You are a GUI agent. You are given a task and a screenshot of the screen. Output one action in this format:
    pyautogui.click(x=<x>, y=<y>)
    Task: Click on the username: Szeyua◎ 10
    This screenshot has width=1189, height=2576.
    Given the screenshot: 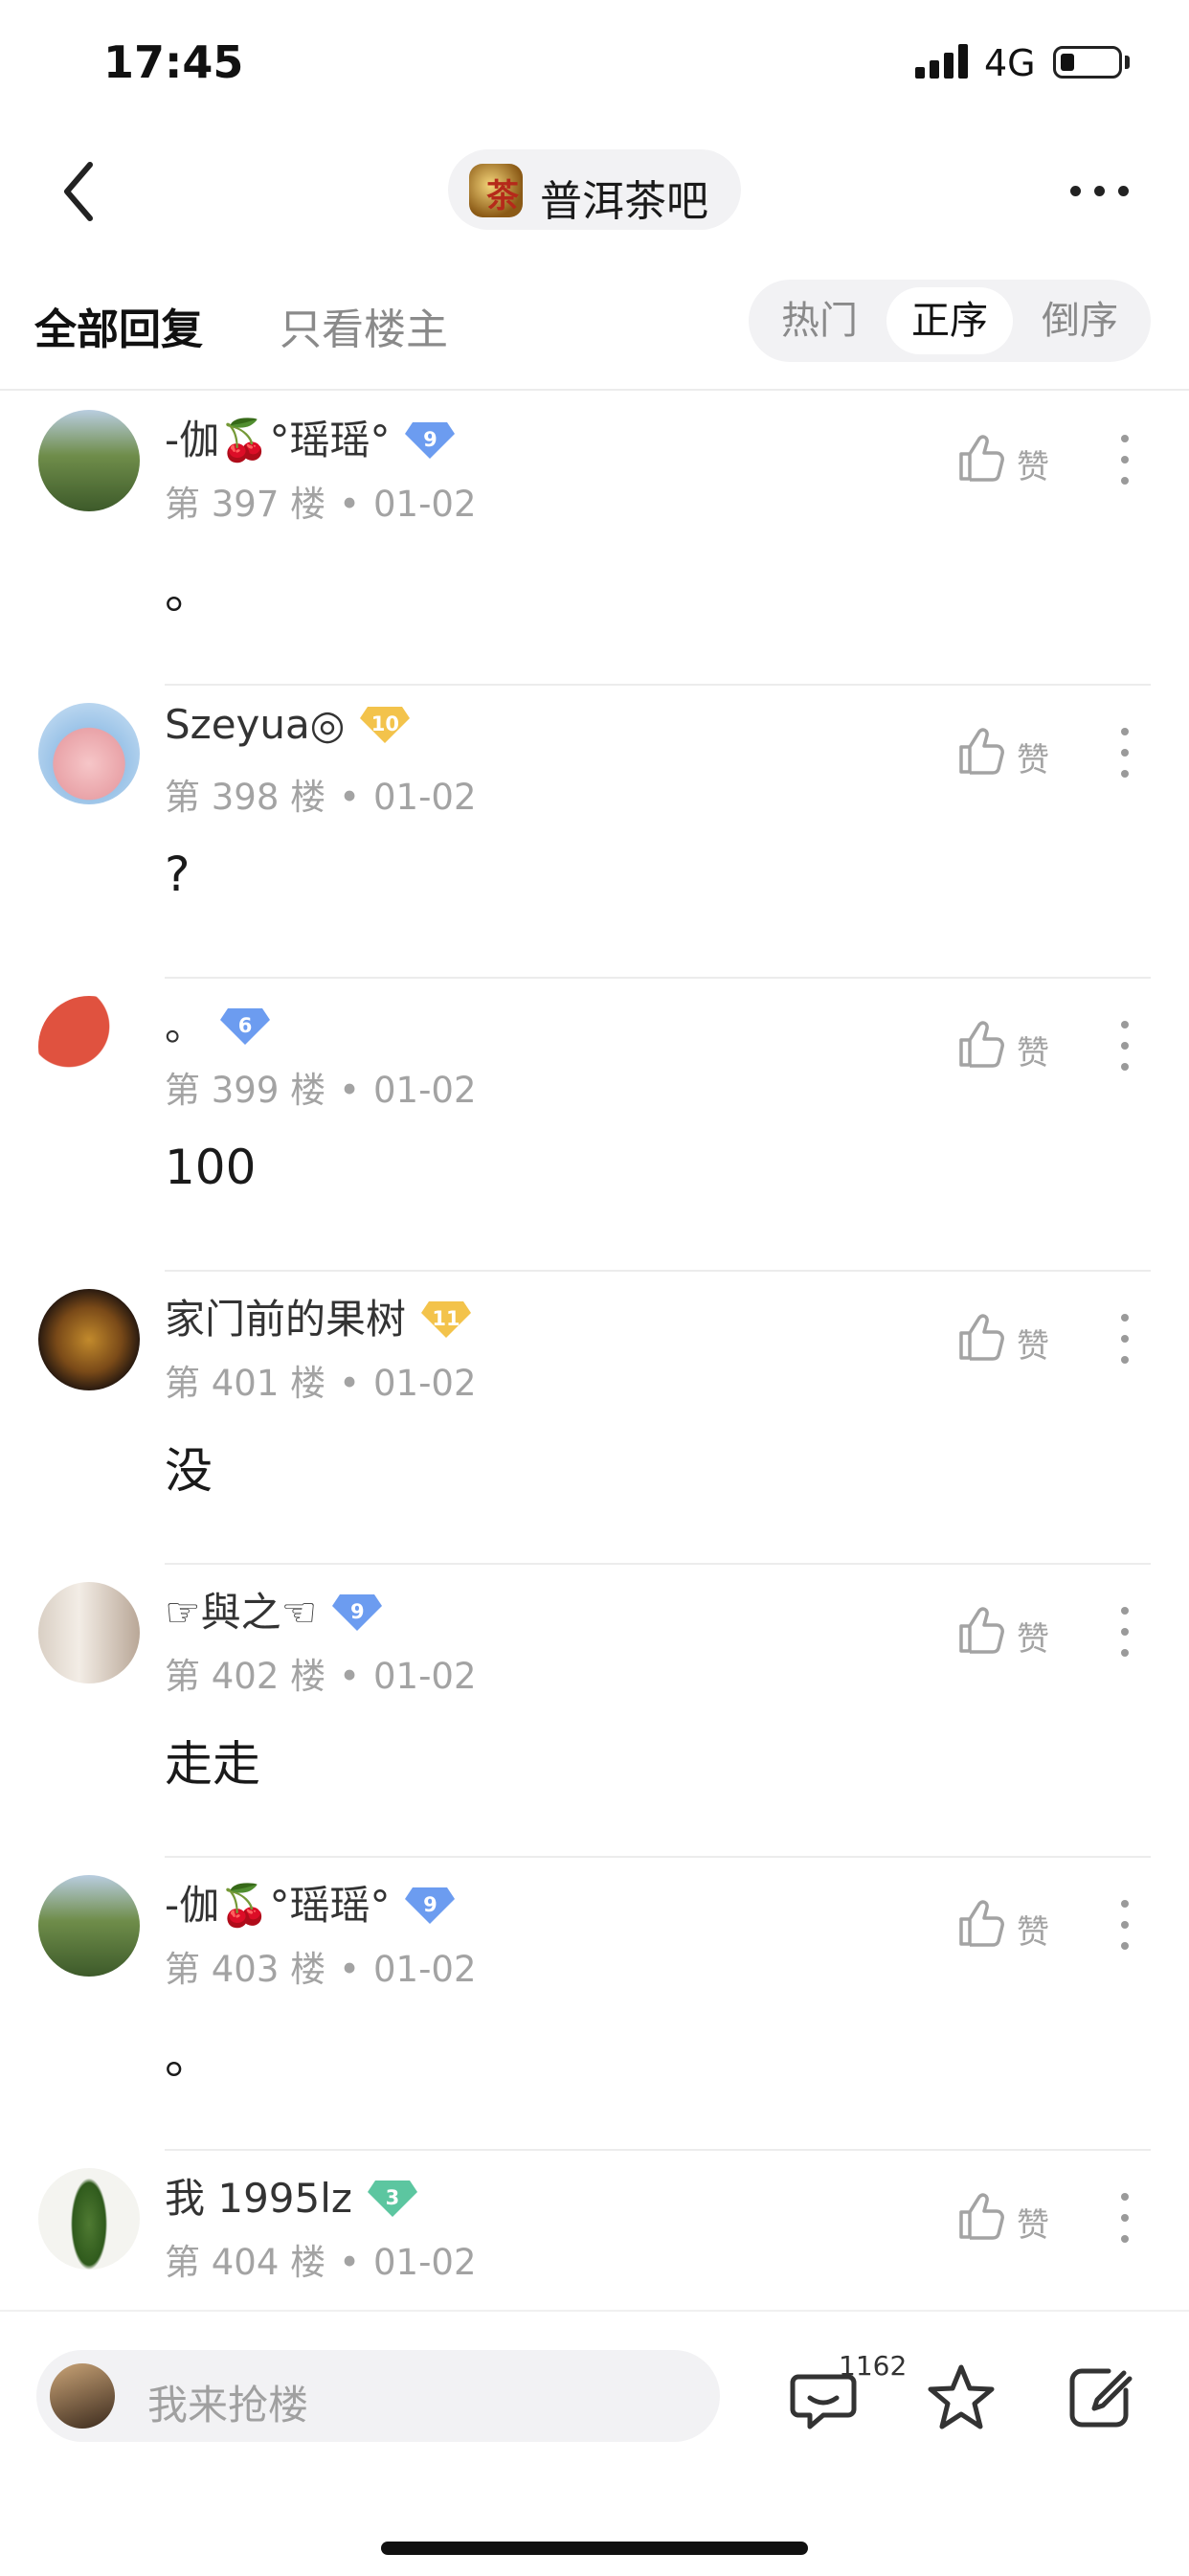 What is the action you would take?
    pyautogui.click(x=288, y=725)
    